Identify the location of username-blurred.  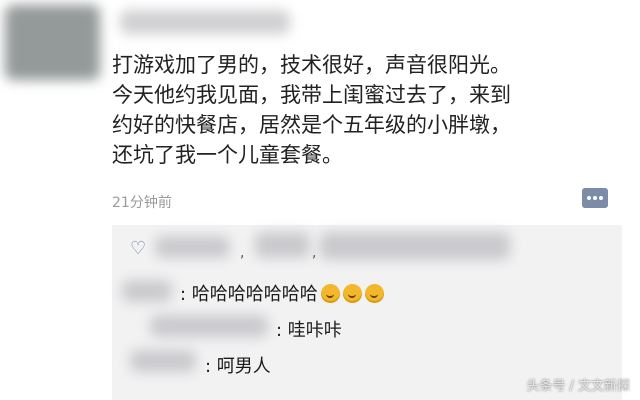
(205, 22).